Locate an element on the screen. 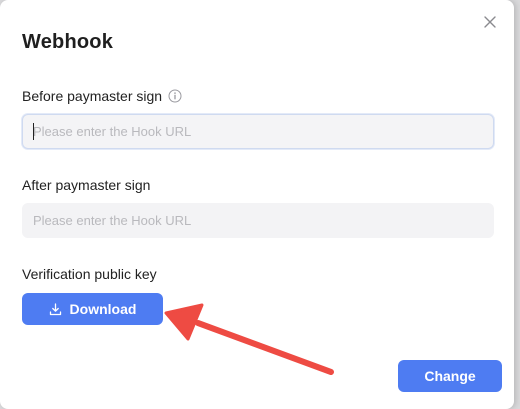 The width and height of the screenshot is (520, 409). download-icon is located at coordinates (55, 308).